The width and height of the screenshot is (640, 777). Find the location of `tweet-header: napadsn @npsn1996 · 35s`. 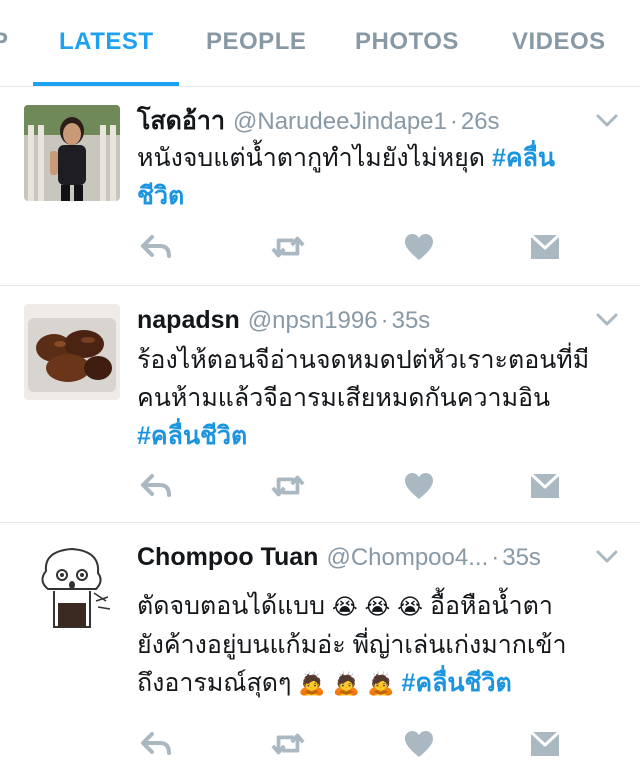

tweet-header: napadsn @npsn1996 · 35s is located at coordinates (283, 320).